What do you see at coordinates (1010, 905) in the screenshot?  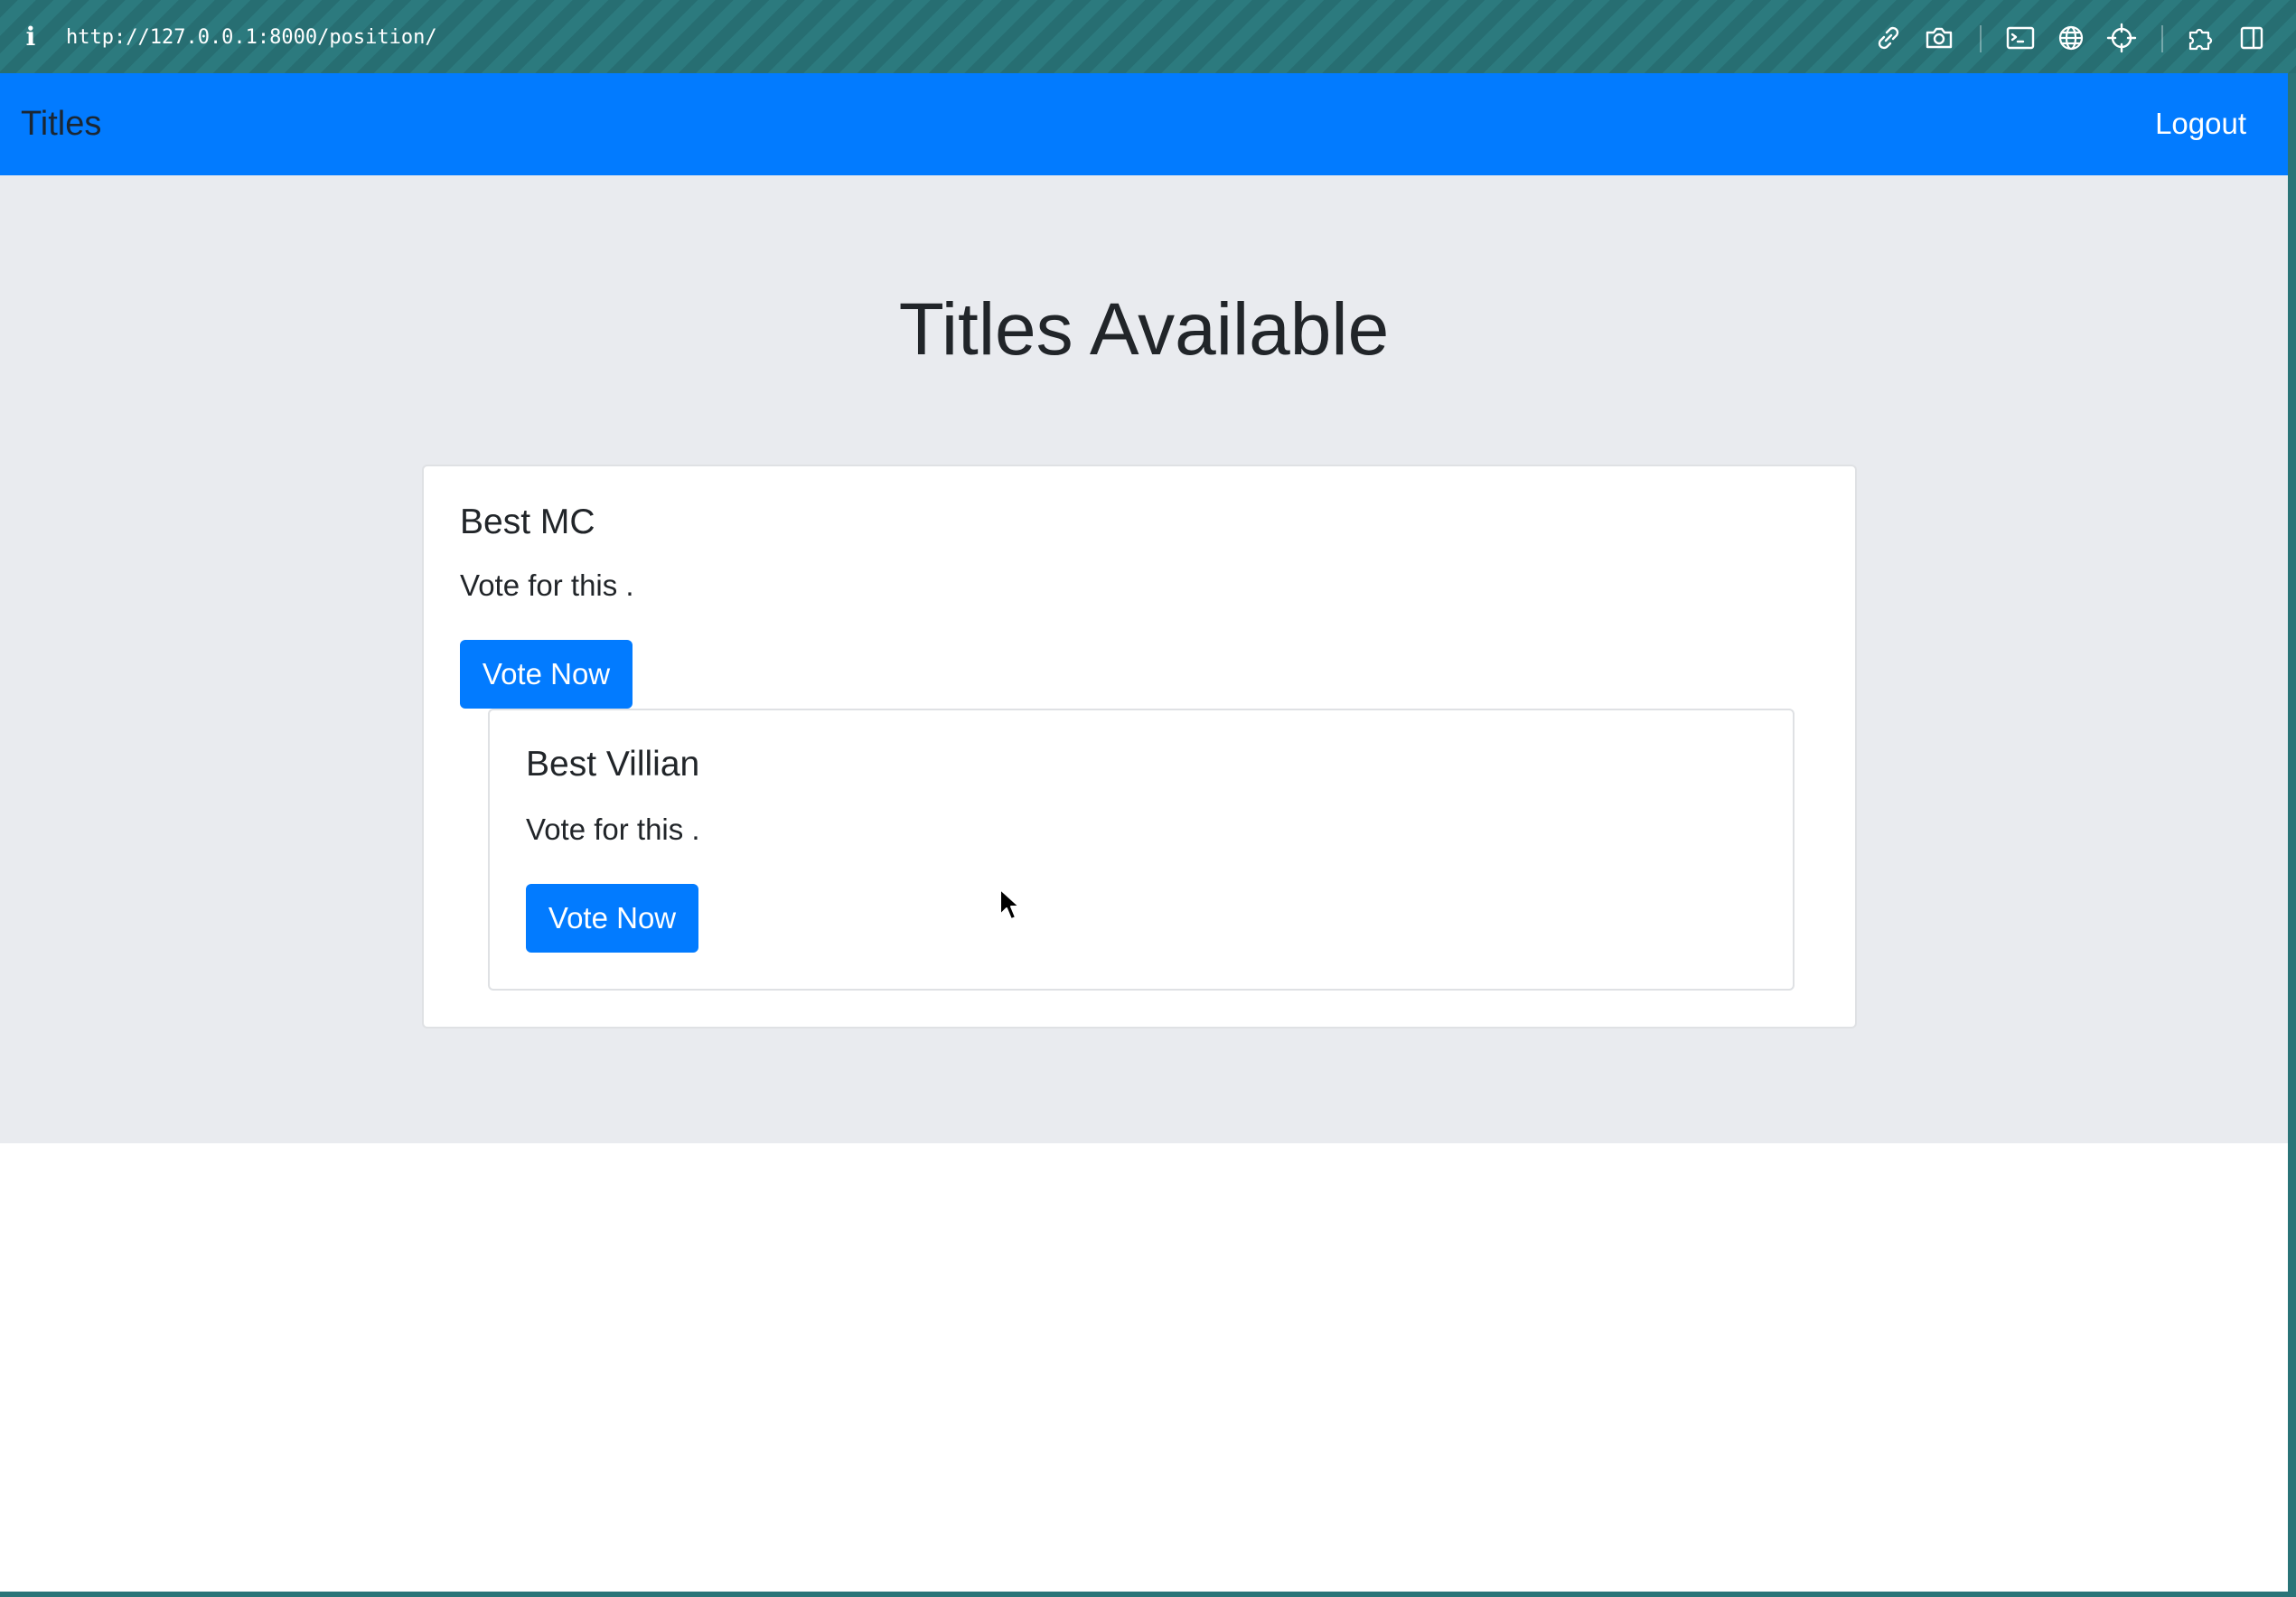 I see `mouse-cursor-icon` at bounding box center [1010, 905].